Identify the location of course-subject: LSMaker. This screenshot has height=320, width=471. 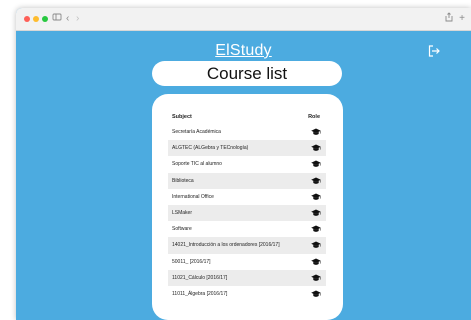
(182, 212).